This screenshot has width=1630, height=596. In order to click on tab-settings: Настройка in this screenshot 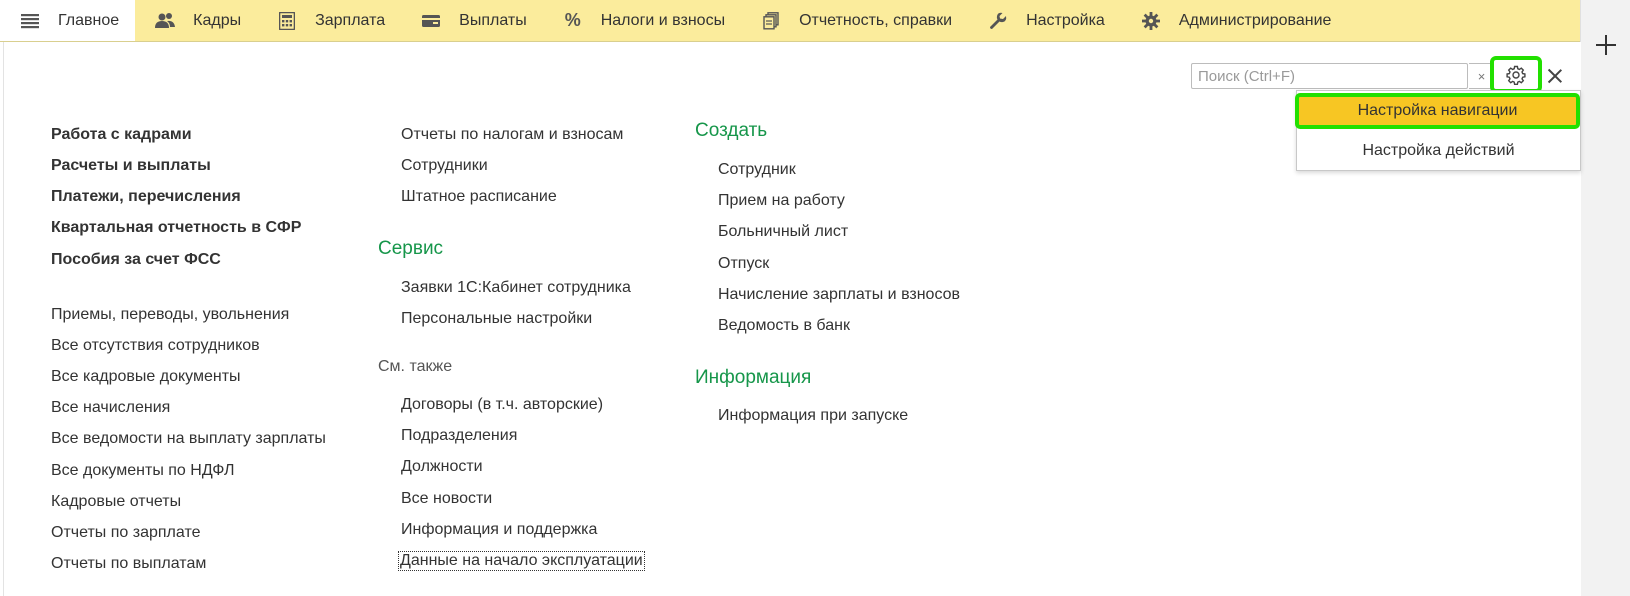, I will do `click(1044, 20)`.